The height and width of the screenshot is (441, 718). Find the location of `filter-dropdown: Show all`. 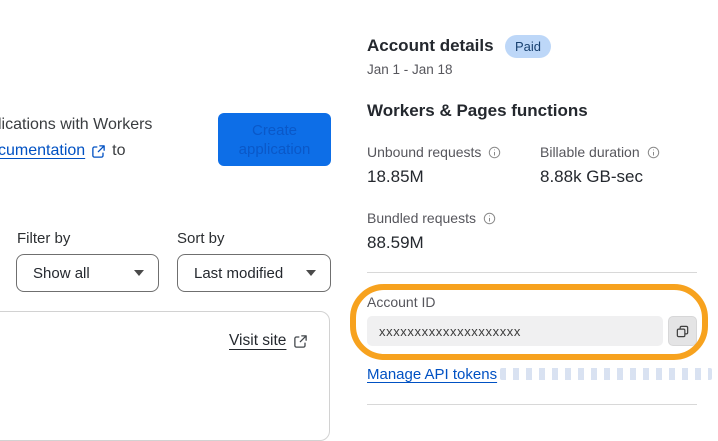

filter-dropdown: Show all is located at coordinates (87, 273).